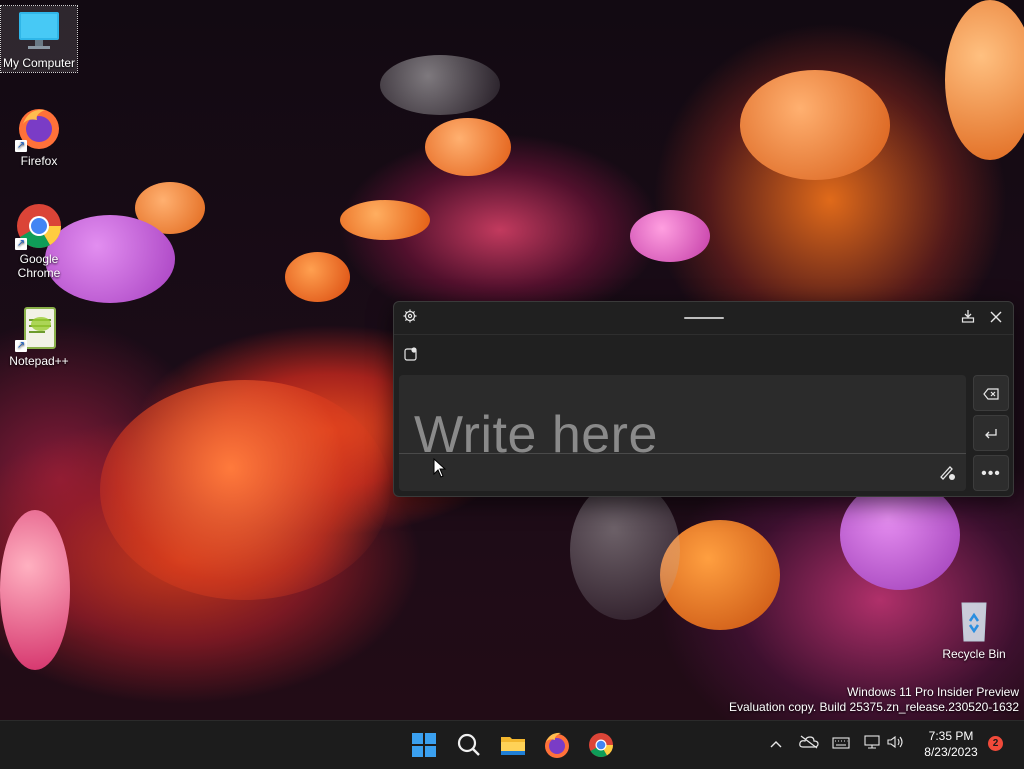 Image resolution: width=1024 pixels, height=769 pixels. I want to click on keyboard-icon, so click(841, 745).